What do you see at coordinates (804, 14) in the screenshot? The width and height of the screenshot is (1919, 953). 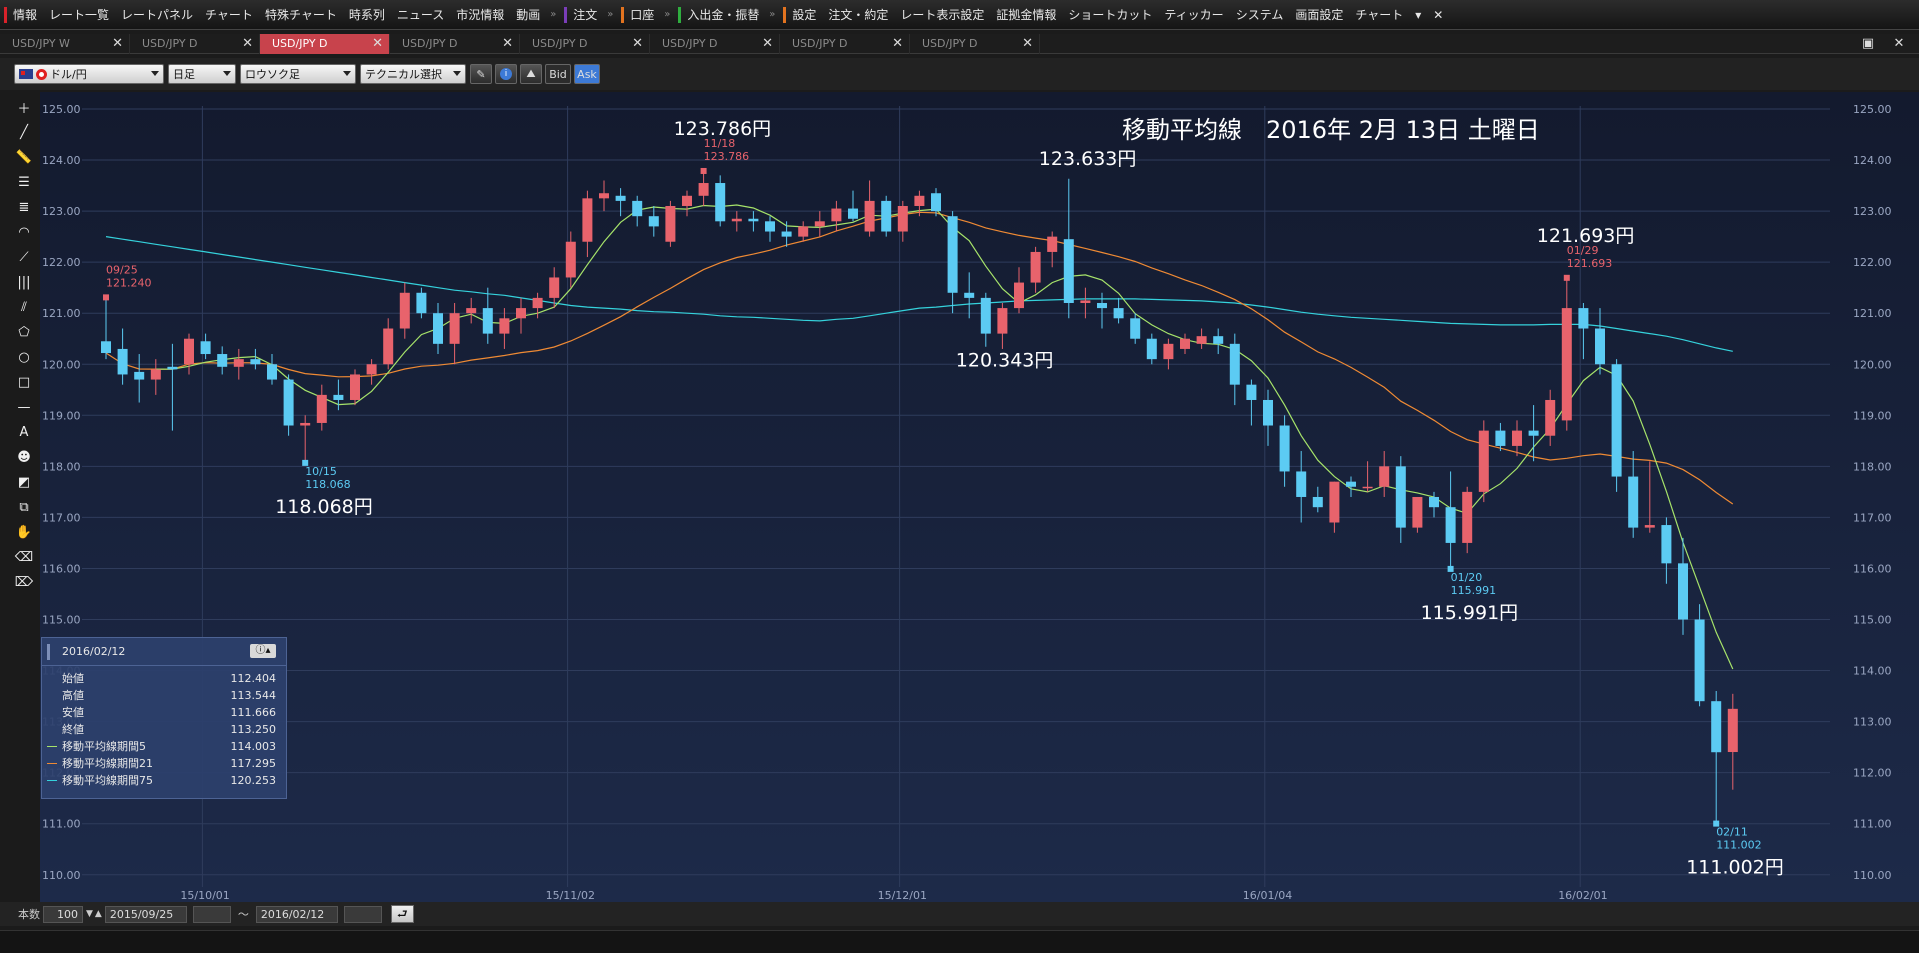 I see `menu-item: 設定` at bounding box center [804, 14].